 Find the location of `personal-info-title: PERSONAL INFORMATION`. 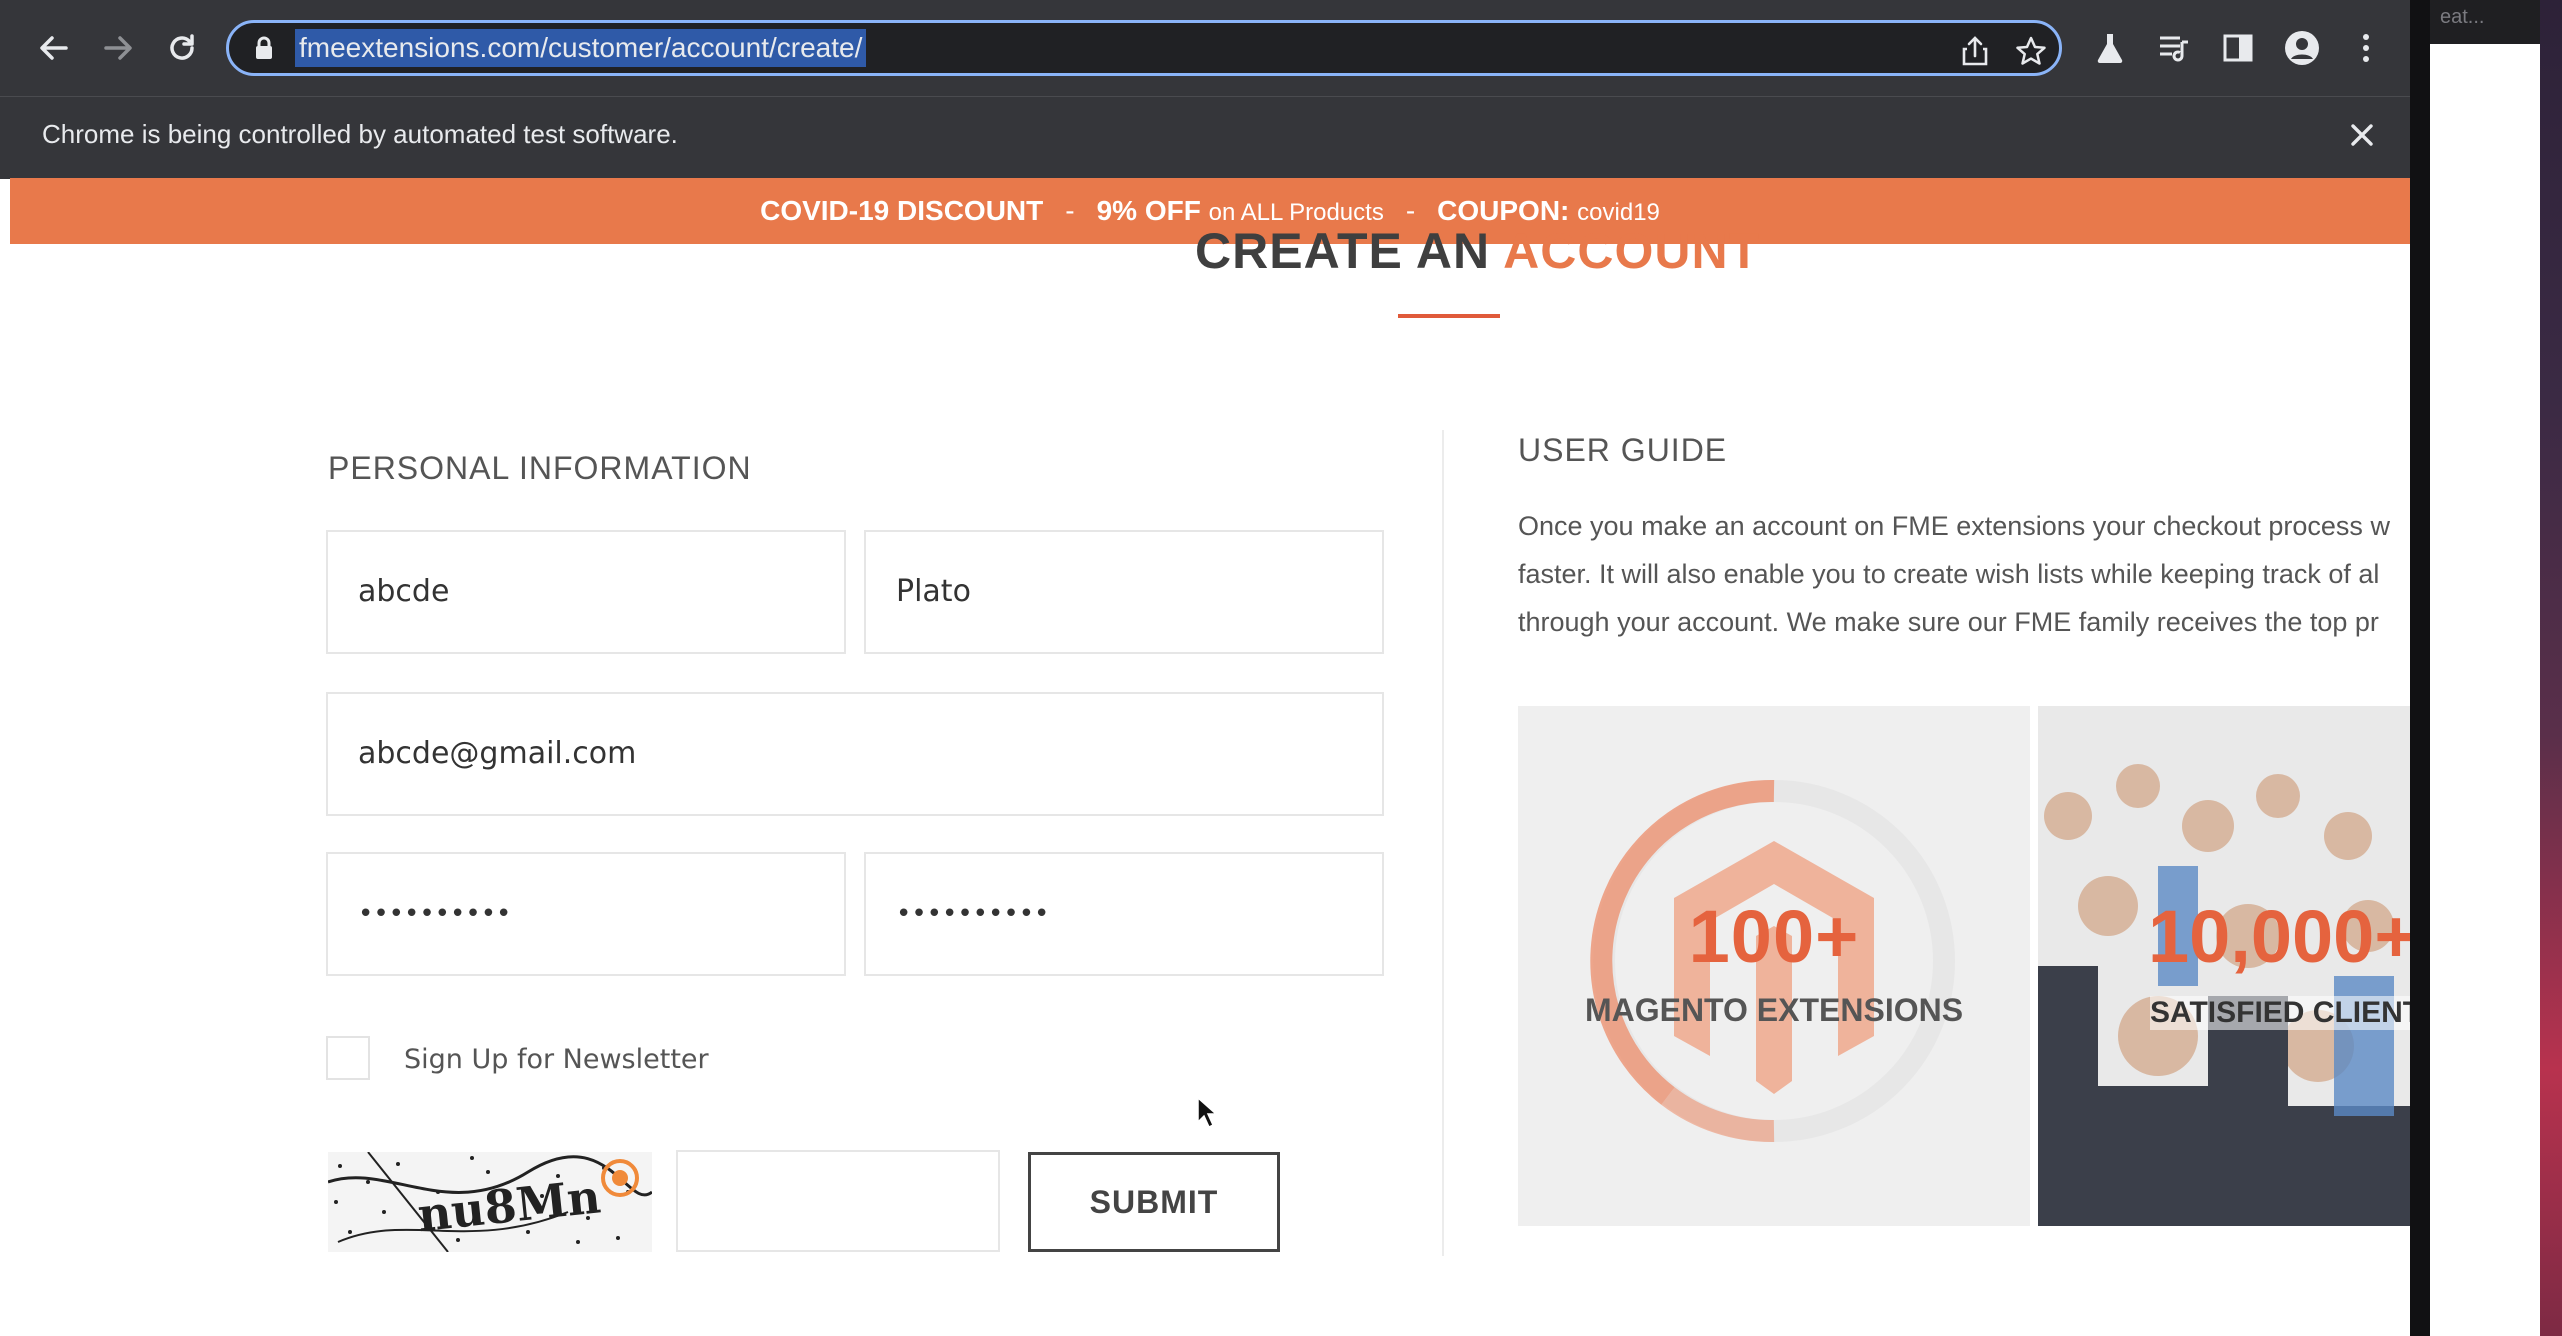

personal-info-title: PERSONAL INFORMATION is located at coordinates (540, 468).